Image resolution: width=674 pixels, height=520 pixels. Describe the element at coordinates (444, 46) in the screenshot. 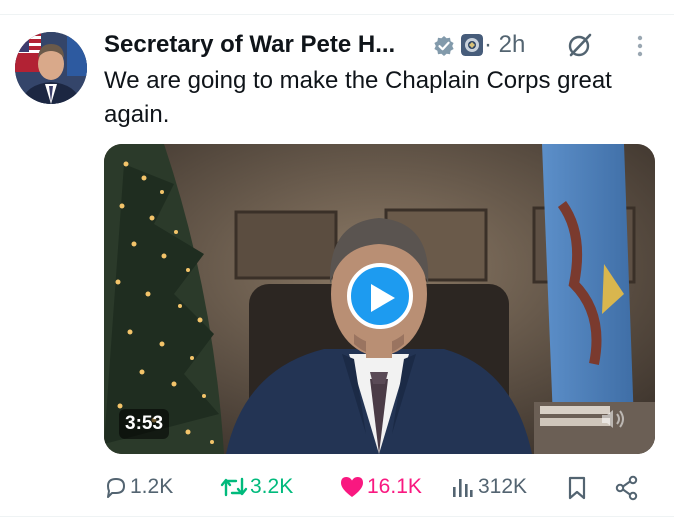

I see `verified-badge-icon` at that location.